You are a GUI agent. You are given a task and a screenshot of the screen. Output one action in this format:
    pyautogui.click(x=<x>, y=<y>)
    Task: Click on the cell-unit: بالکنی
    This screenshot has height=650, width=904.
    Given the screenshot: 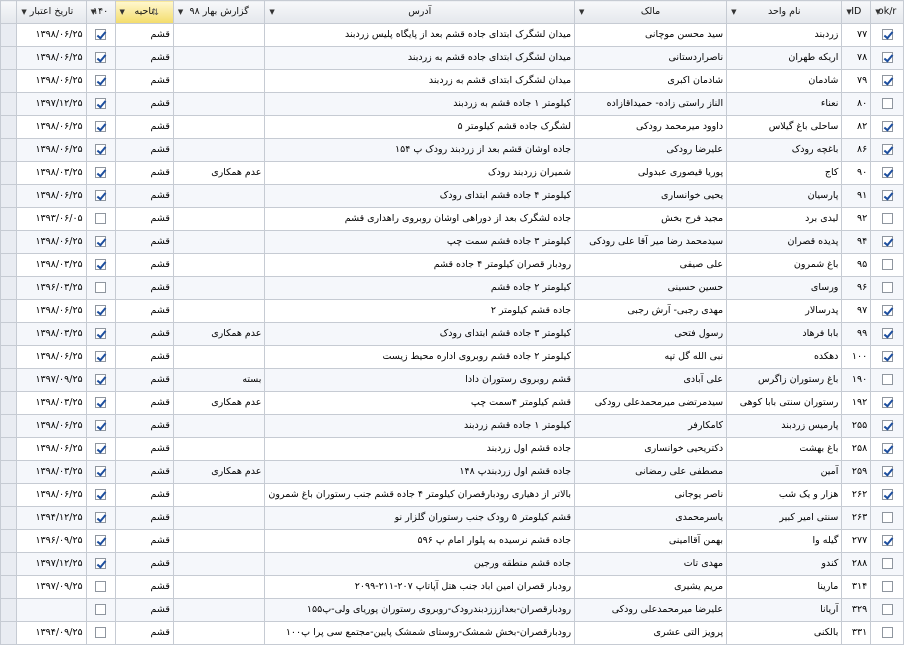 What is the action you would take?
    pyautogui.click(x=784, y=633)
    